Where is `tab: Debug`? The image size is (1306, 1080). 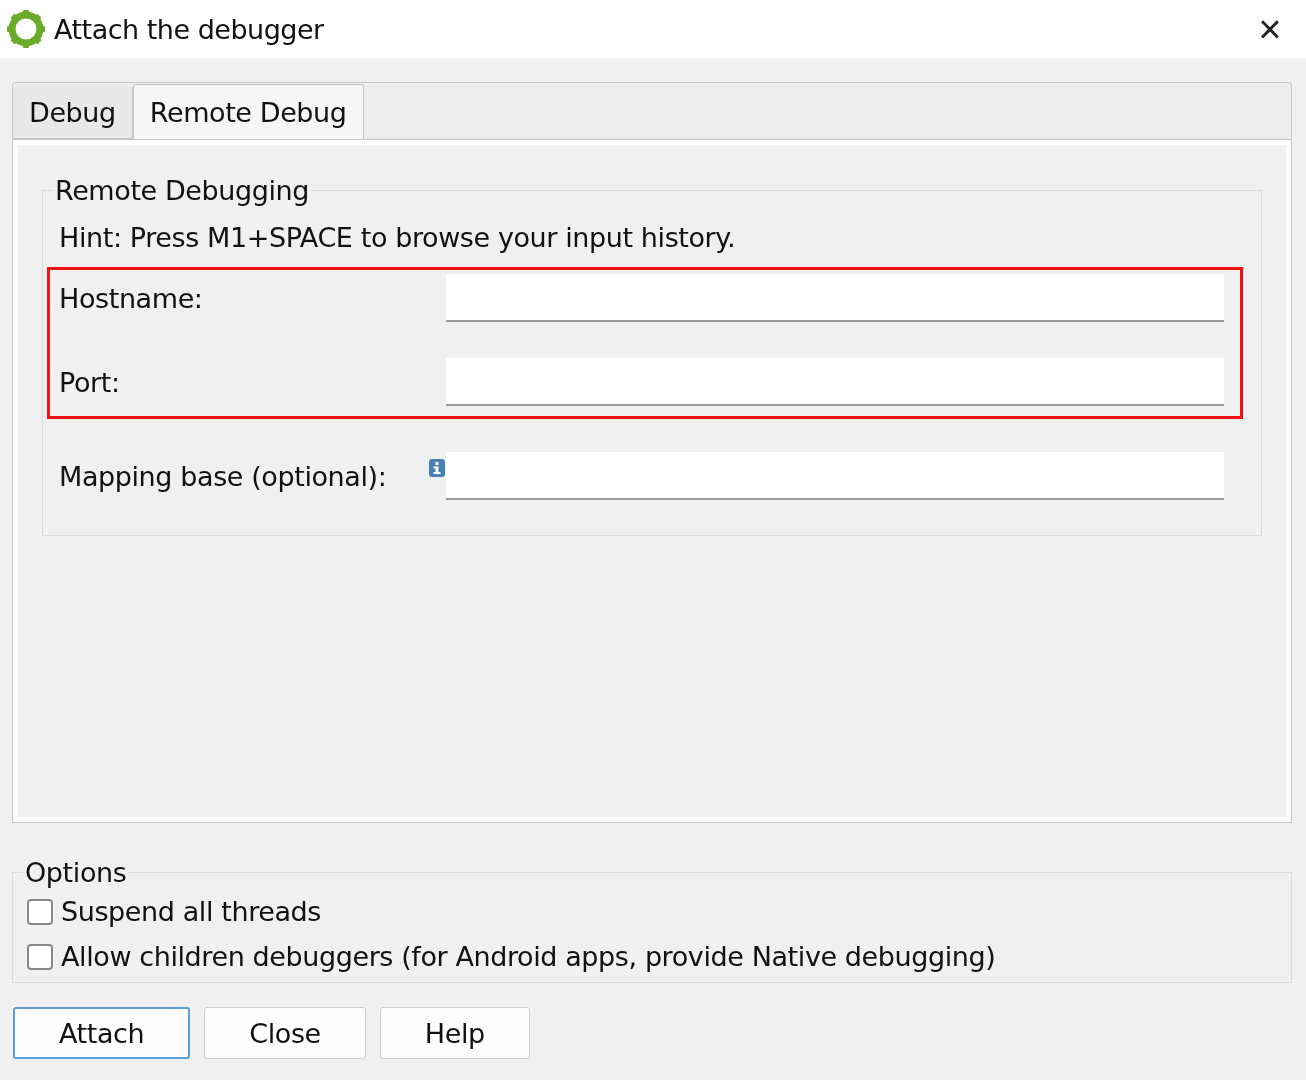
tab: Debug is located at coordinates (73, 113).